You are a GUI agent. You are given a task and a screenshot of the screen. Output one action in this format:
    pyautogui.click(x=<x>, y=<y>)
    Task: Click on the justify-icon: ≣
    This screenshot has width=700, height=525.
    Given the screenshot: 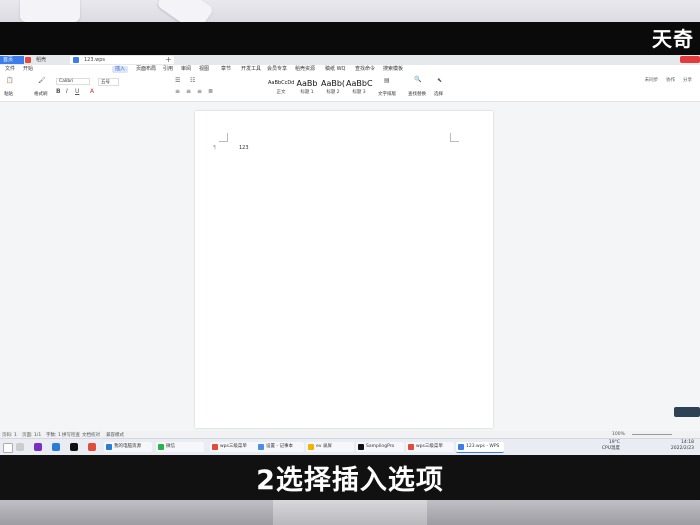 What is the action you would take?
    pyautogui.click(x=210, y=91)
    